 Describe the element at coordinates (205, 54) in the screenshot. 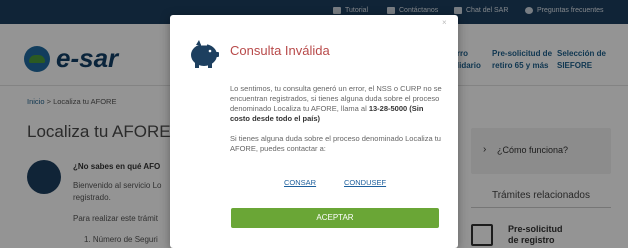

I see `piggy-bank-icon` at that location.